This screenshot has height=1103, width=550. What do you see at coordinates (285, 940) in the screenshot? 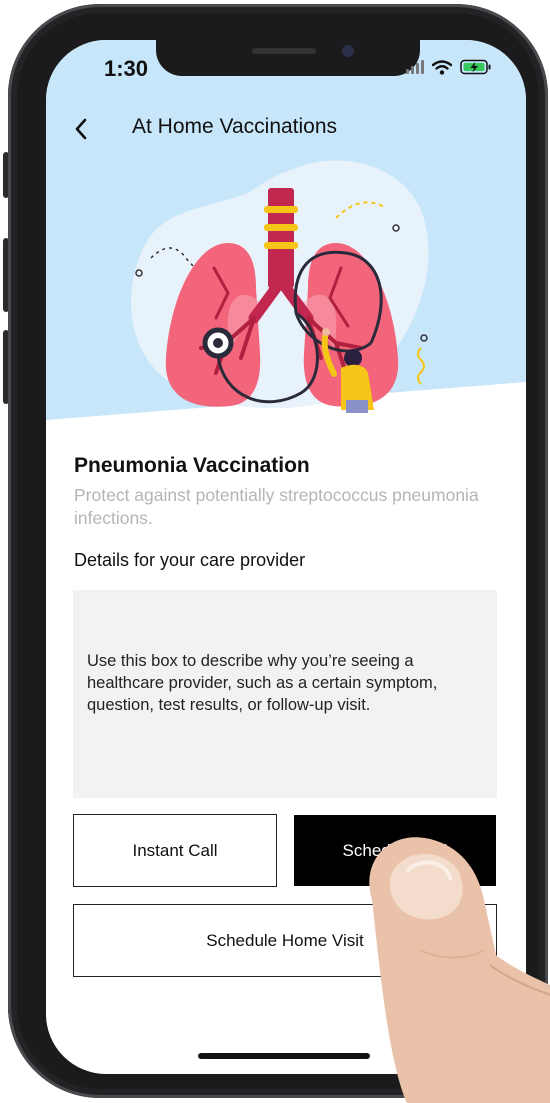
I see `schedule-home-visit-button: Schedule Home Visit` at bounding box center [285, 940].